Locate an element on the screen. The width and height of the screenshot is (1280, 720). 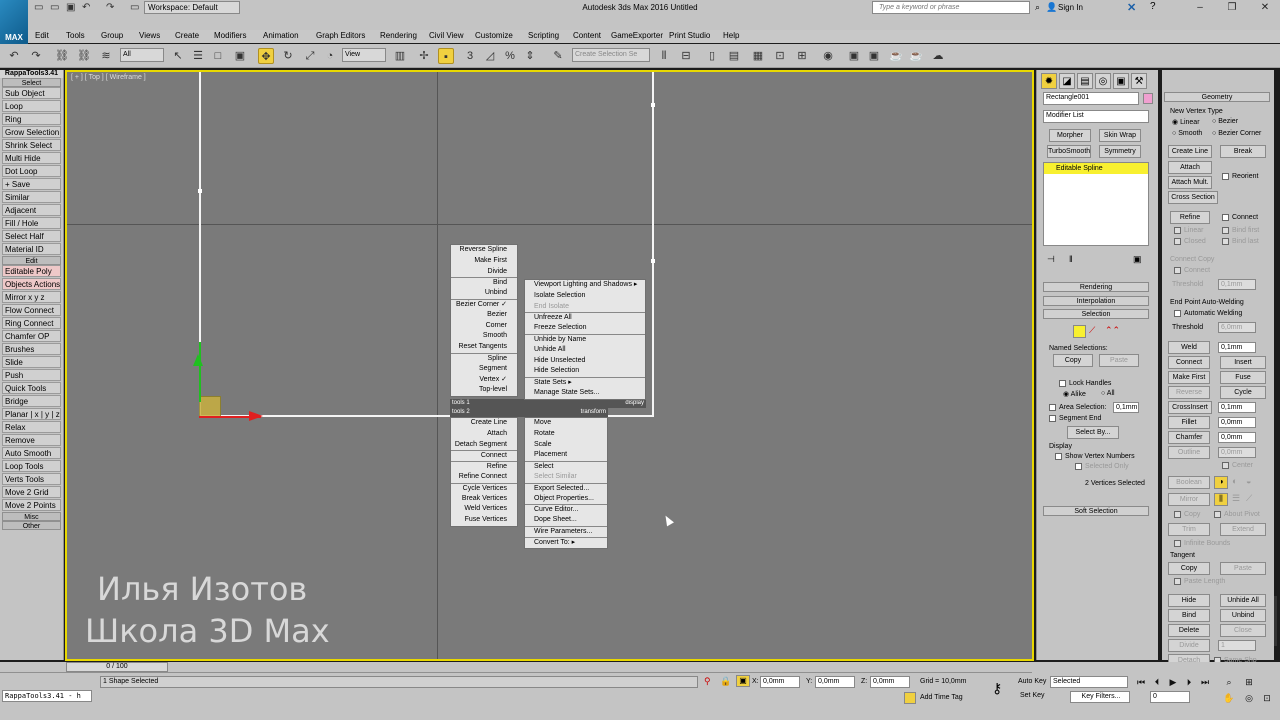
alike-radio: ◉ Alike is located at coordinates (1074, 394).